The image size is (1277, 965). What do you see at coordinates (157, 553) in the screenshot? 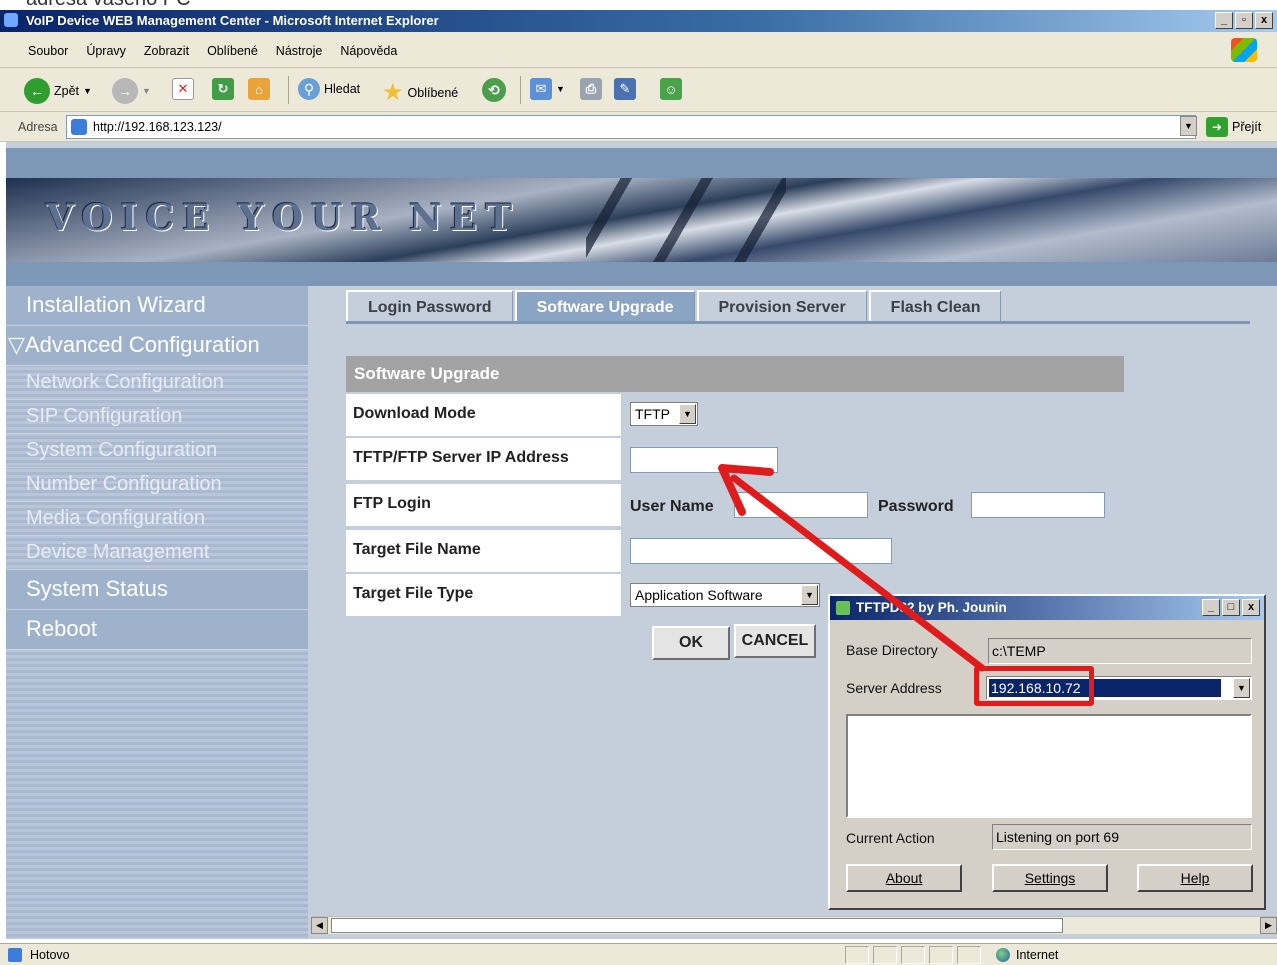
I see `sidebar-item-device-management: Device Management` at bounding box center [157, 553].